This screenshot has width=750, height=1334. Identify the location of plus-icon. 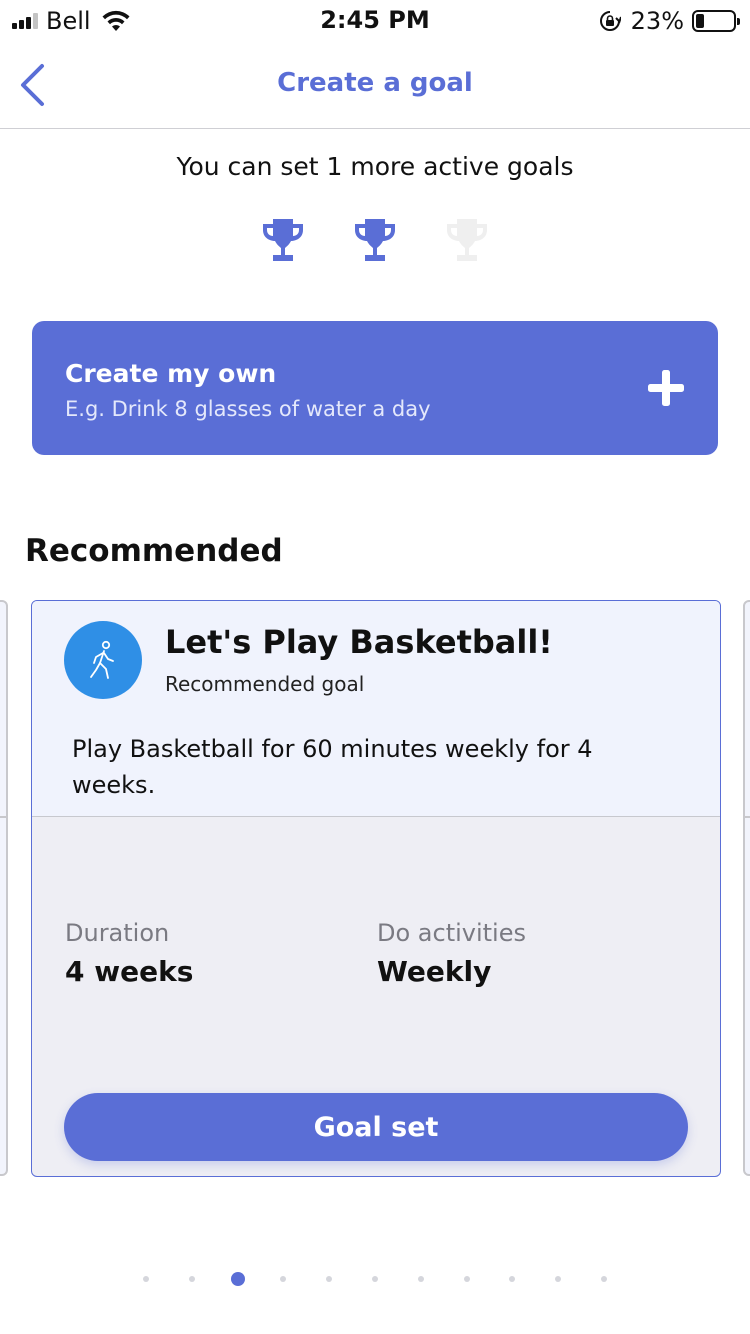
(666, 388).